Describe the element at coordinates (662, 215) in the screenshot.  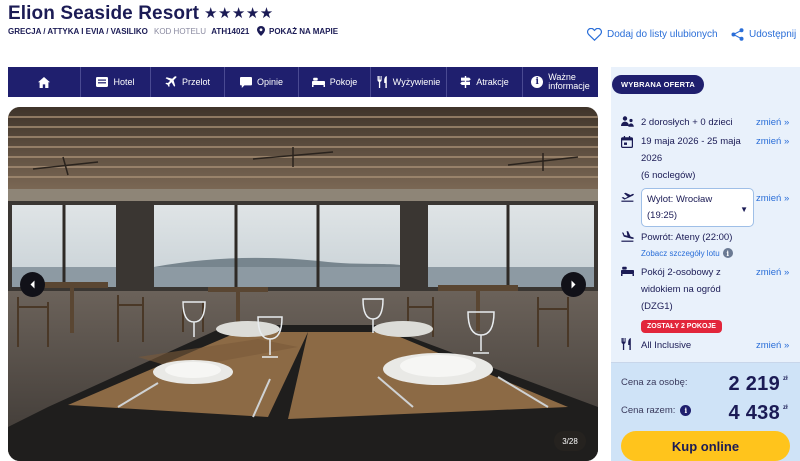
I see `departure-line2: (19:25)` at that location.